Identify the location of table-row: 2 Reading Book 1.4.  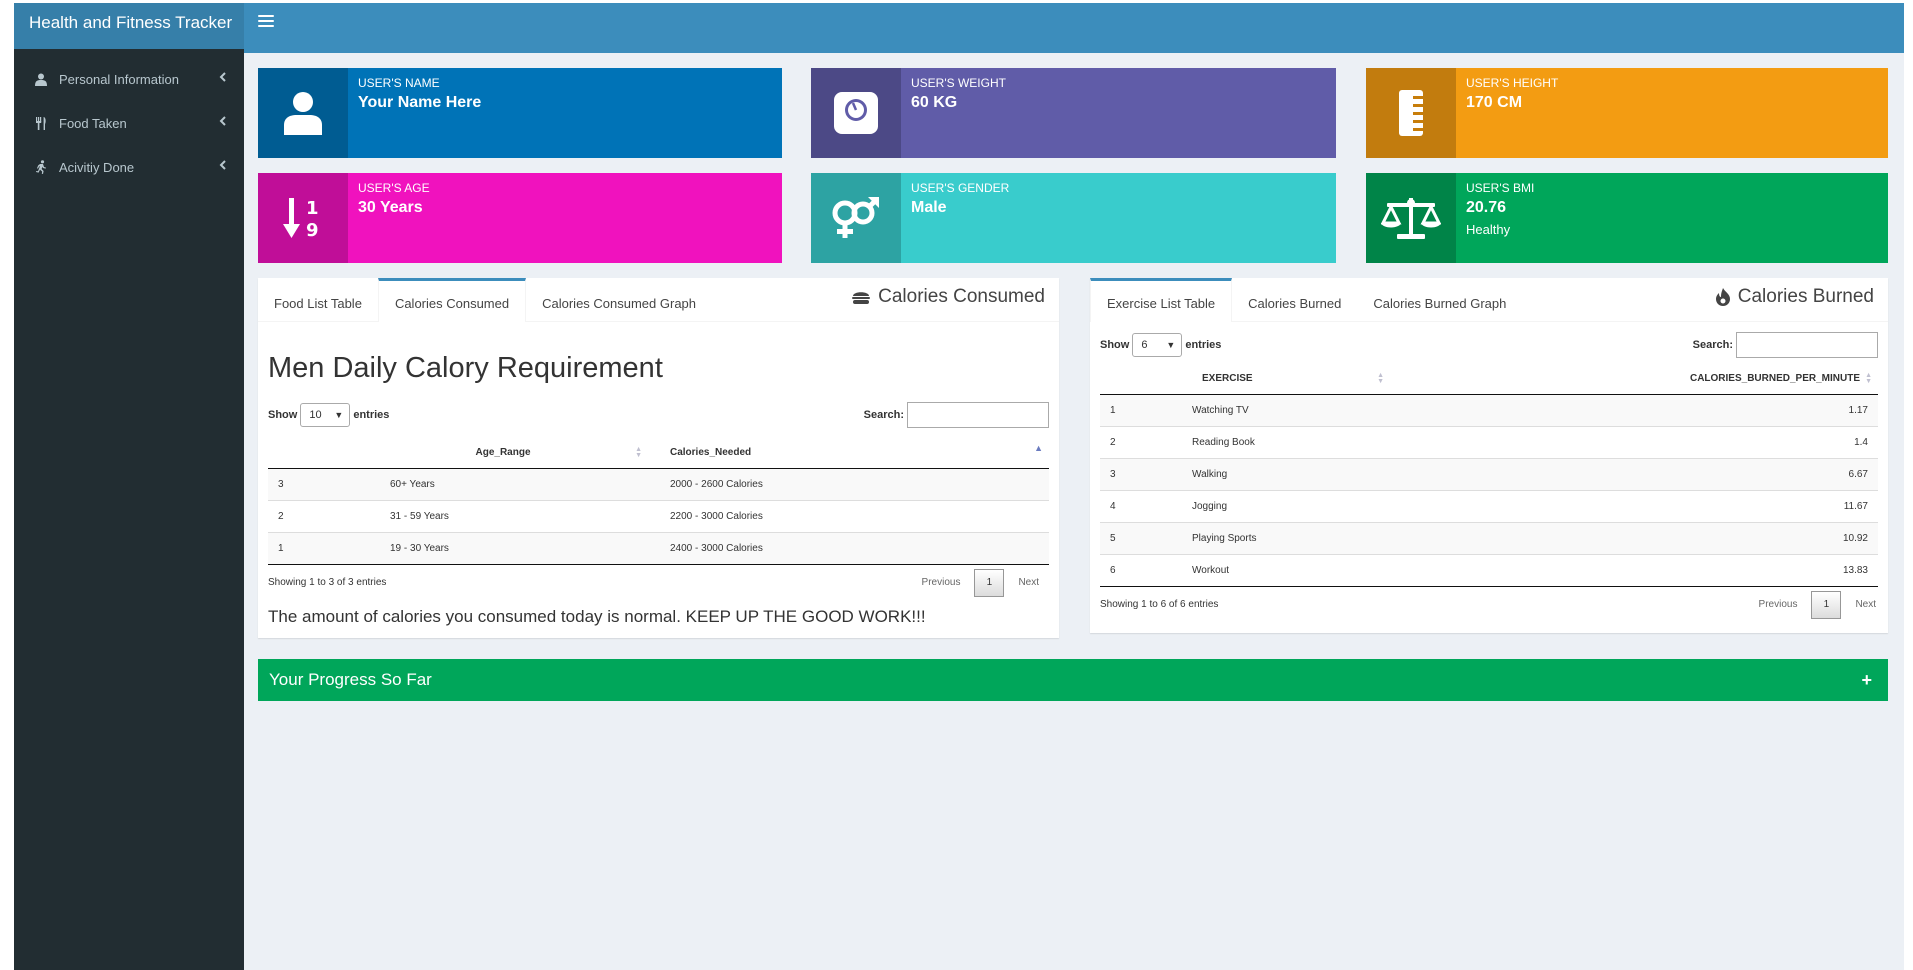
(1489, 441).